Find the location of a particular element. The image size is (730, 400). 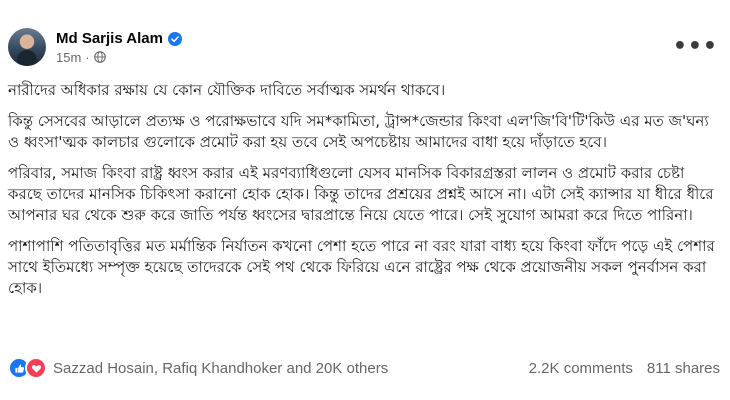

author-name: Md Sarjis Alam is located at coordinates (109, 38).